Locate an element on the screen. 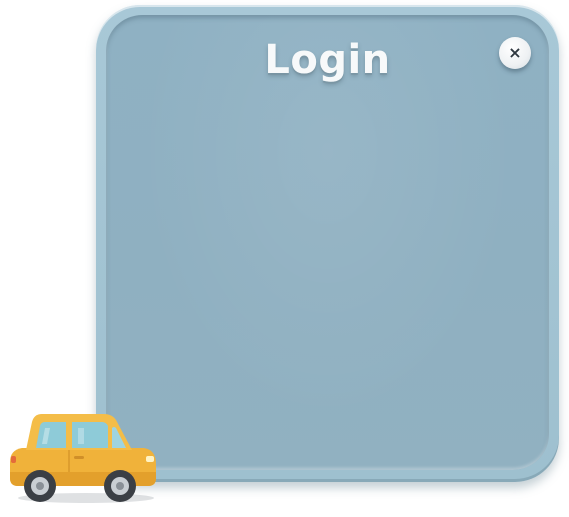  close-button: × is located at coordinates (515, 53).